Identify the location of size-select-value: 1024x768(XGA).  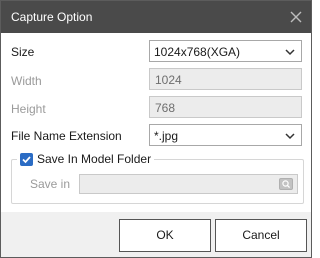
(197, 52).